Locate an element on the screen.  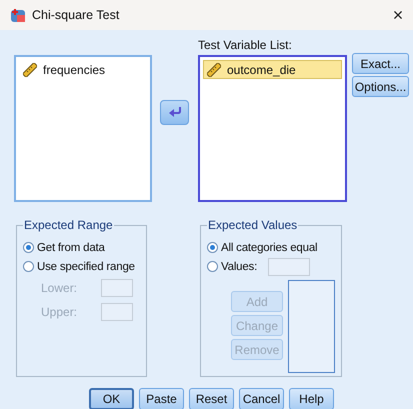
values-list is located at coordinates (311, 326).